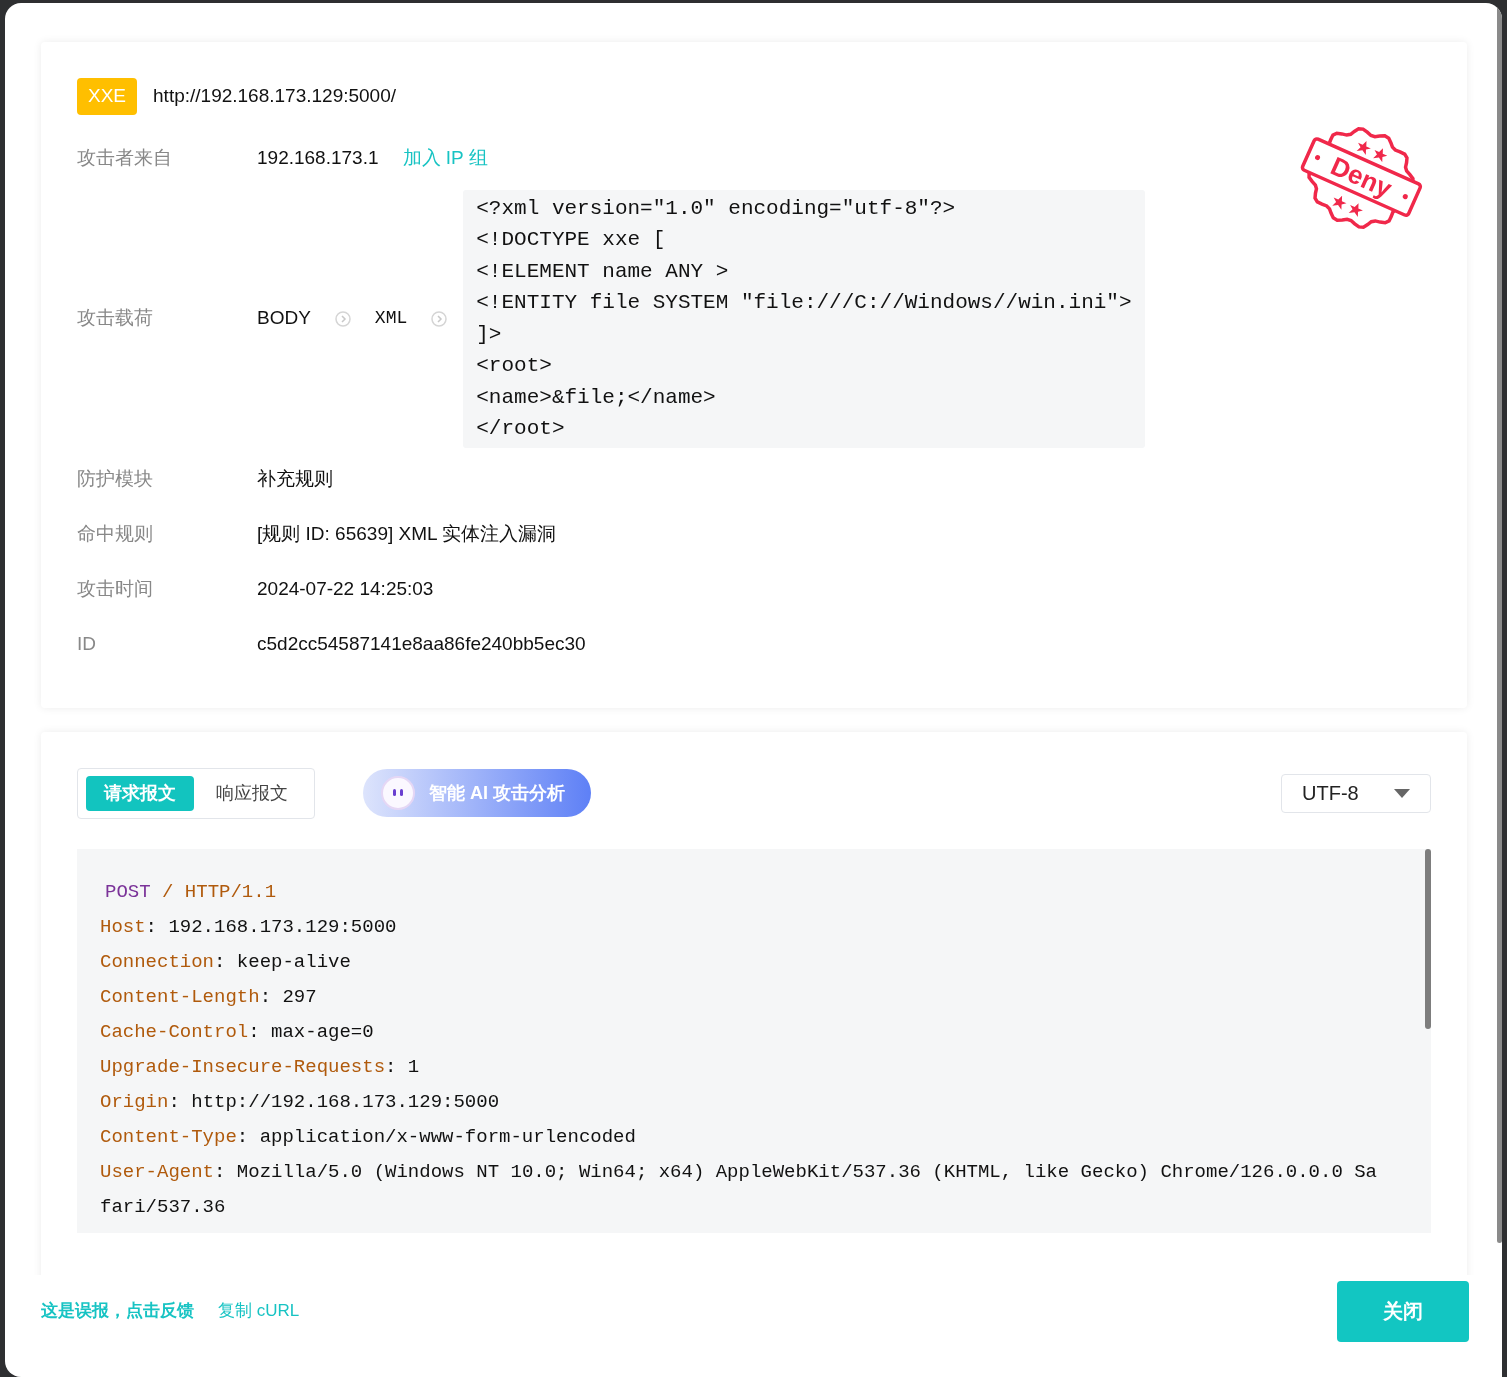 The width and height of the screenshot is (1507, 1377). What do you see at coordinates (345, 588) in the screenshot?
I see `field-value: 2024-07-22 14:25:03` at bounding box center [345, 588].